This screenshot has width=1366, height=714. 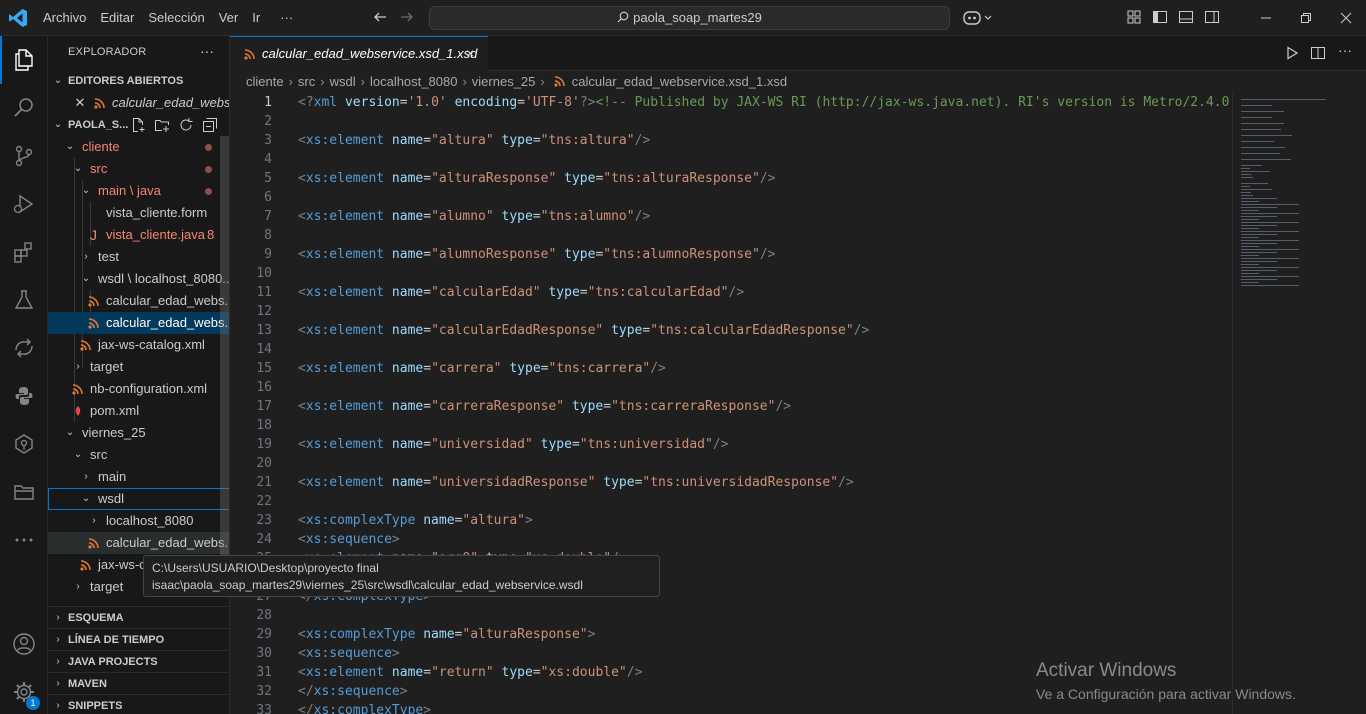 What do you see at coordinates (381, 18) in the screenshot?
I see `back-arrow-icon` at bounding box center [381, 18].